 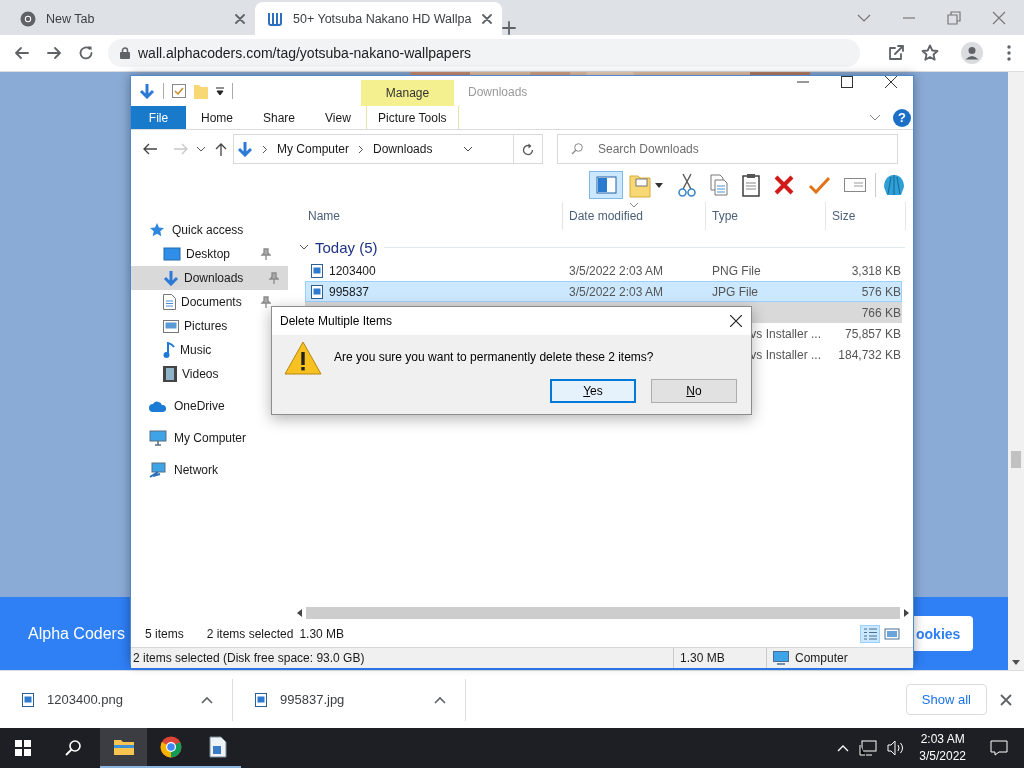 I want to click on brand-name: Alpha Coders, so click(x=76, y=633).